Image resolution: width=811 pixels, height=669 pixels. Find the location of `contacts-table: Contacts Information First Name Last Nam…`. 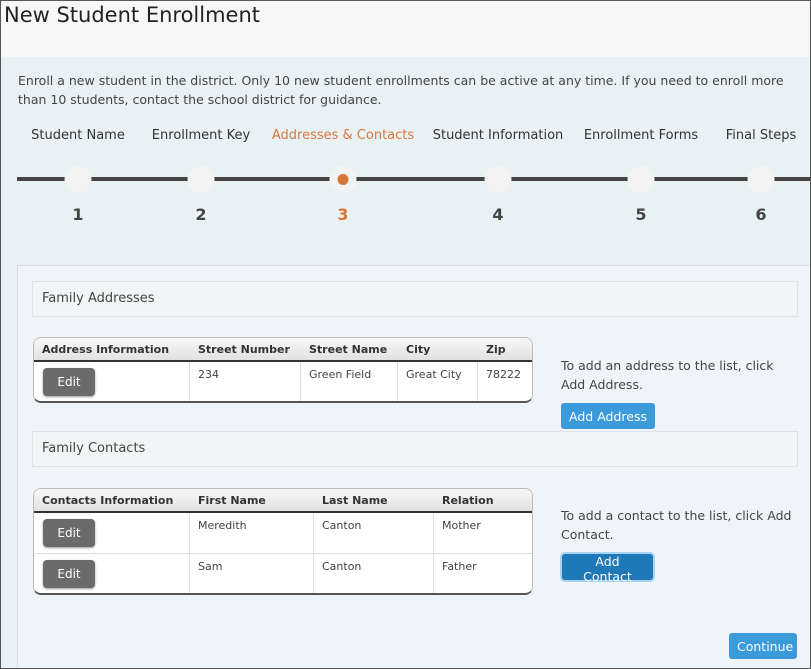

contacts-table: Contacts Information First Name Last Nam… is located at coordinates (283, 541).